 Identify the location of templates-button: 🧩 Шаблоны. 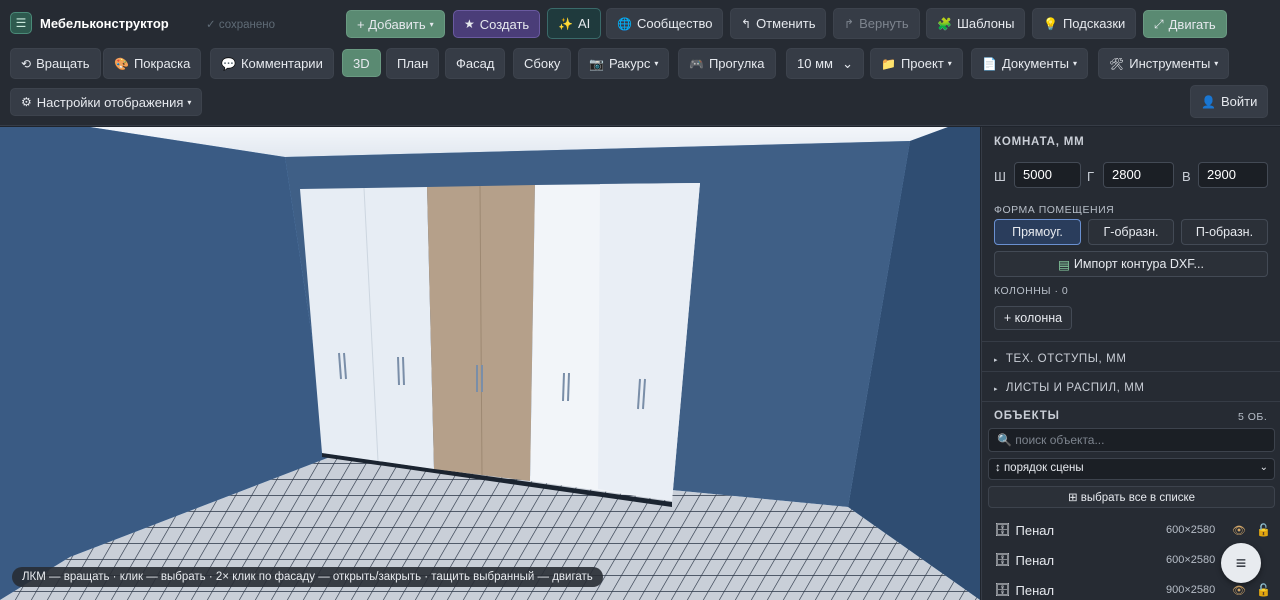
(976, 23).